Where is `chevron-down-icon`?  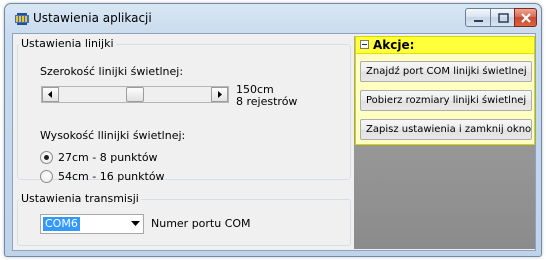
chevron-down-icon is located at coordinates (135, 224).